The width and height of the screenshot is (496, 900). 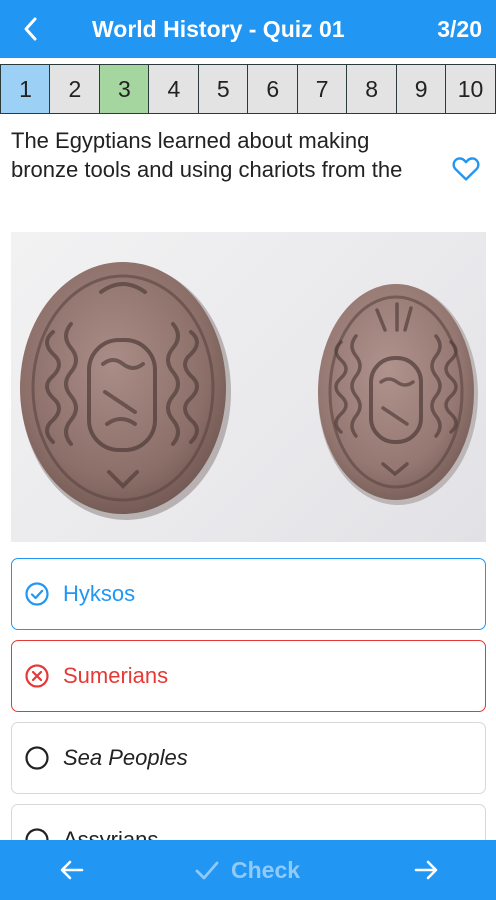 I want to click on question-nav-item: 8, so click(x=372, y=89).